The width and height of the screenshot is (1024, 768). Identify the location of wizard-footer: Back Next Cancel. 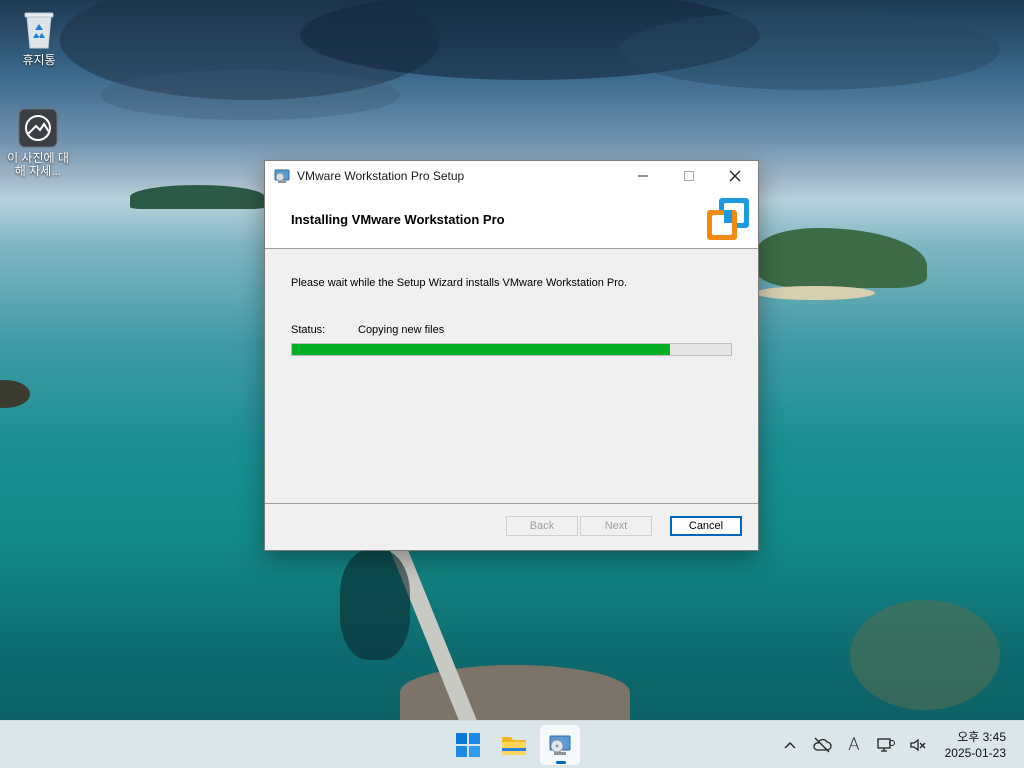
(511, 527).